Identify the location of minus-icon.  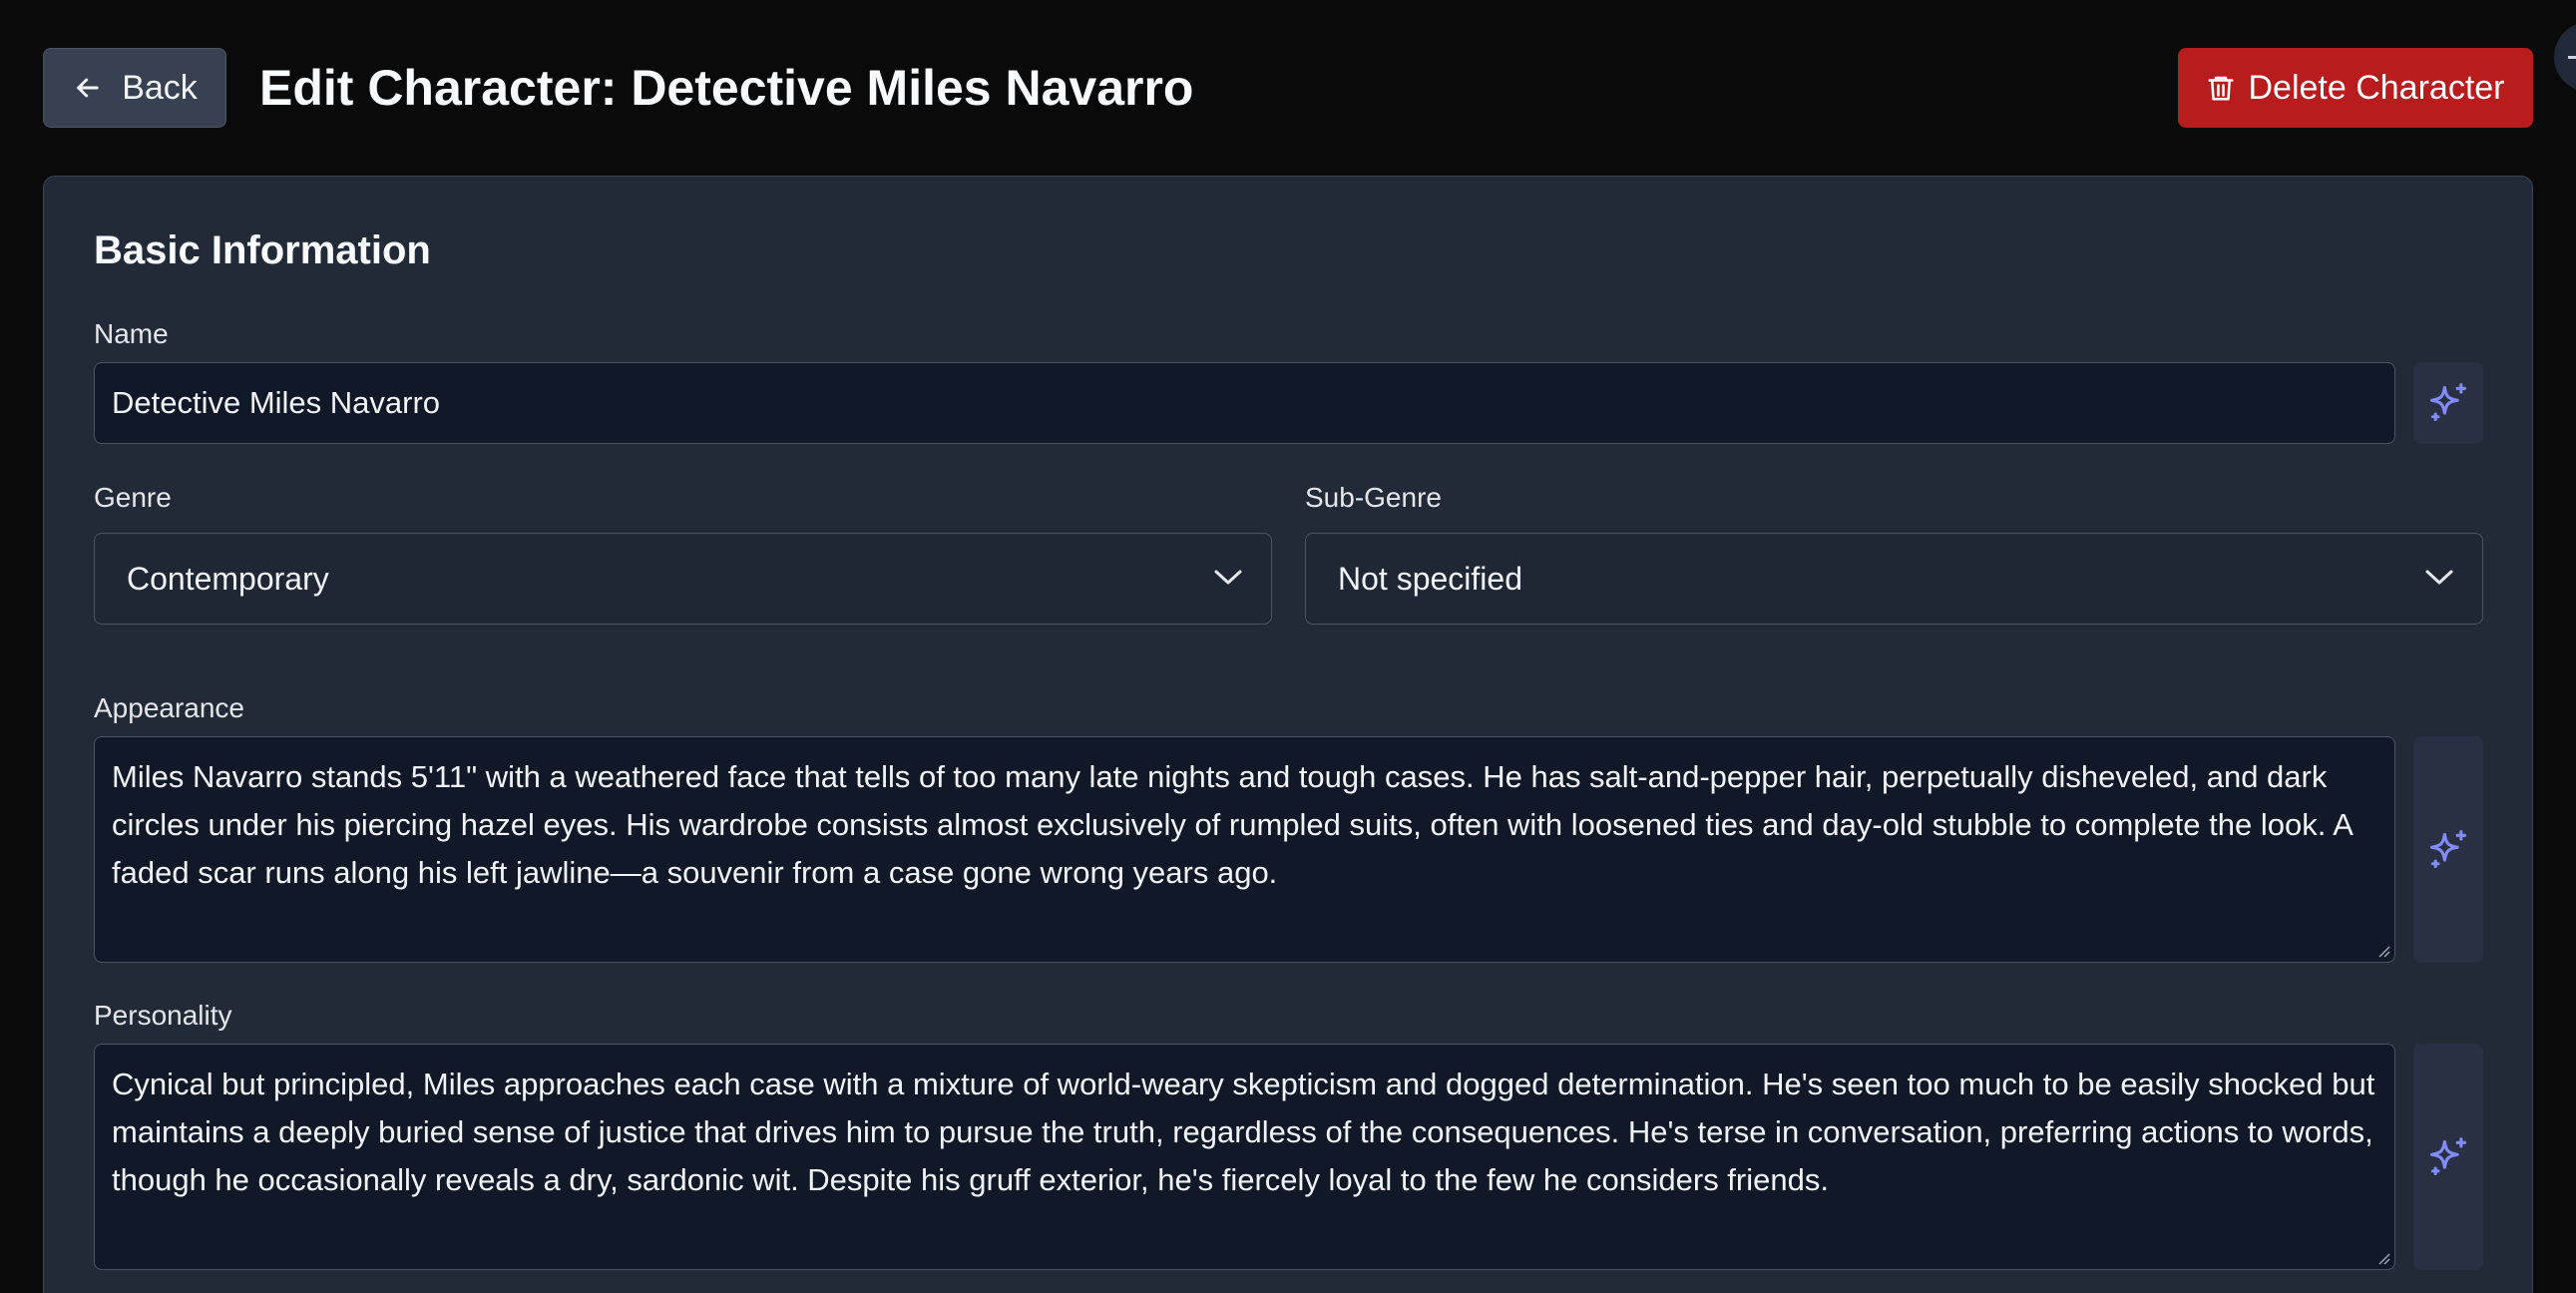
(2572, 57).